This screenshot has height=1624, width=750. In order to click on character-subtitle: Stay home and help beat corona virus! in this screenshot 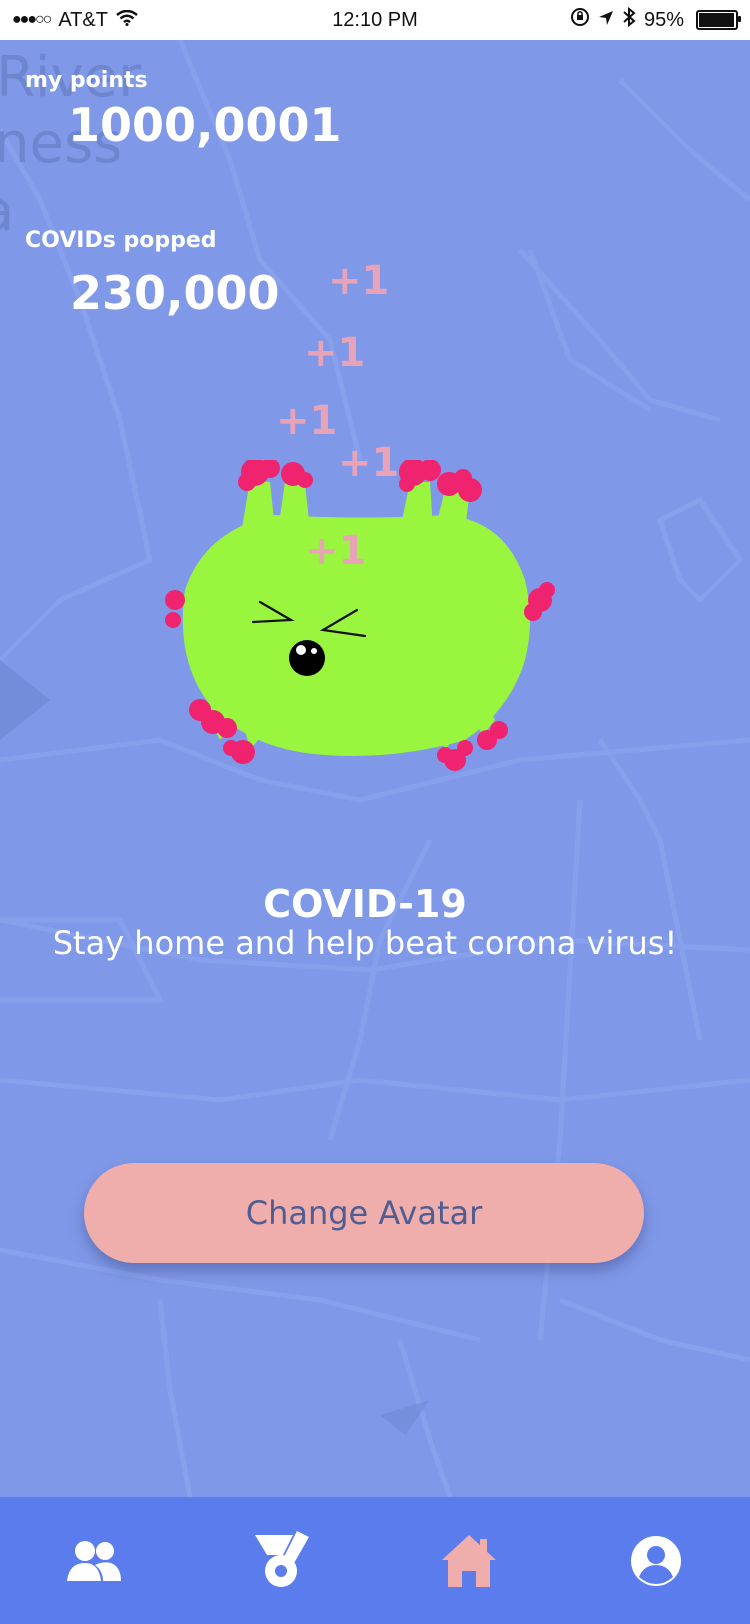, I will do `click(365, 943)`.